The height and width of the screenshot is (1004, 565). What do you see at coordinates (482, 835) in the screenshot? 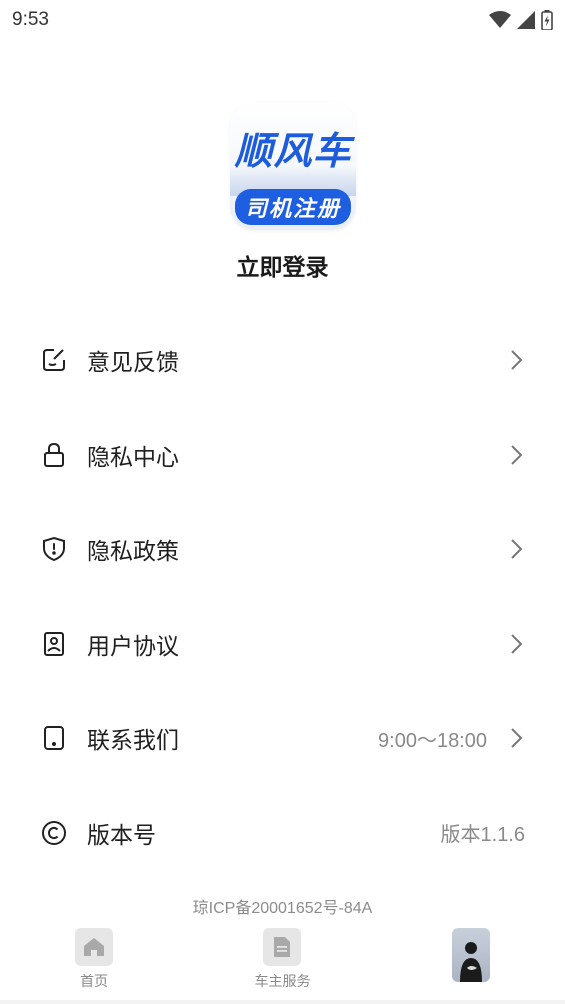
I see `version-value: 版本1.1.6` at bounding box center [482, 835].